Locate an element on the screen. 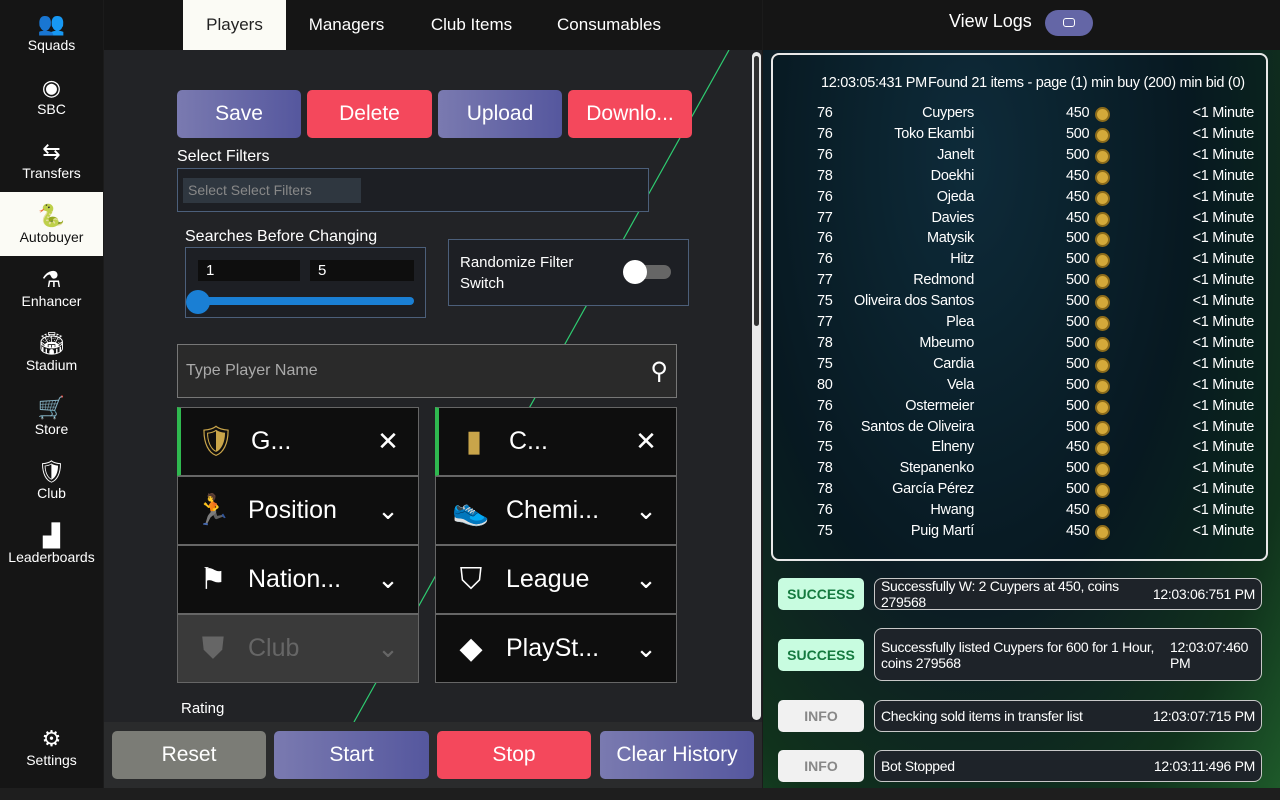 The width and height of the screenshot is (1280, 800). searches-slider-track is located at coordinates (306, 301).